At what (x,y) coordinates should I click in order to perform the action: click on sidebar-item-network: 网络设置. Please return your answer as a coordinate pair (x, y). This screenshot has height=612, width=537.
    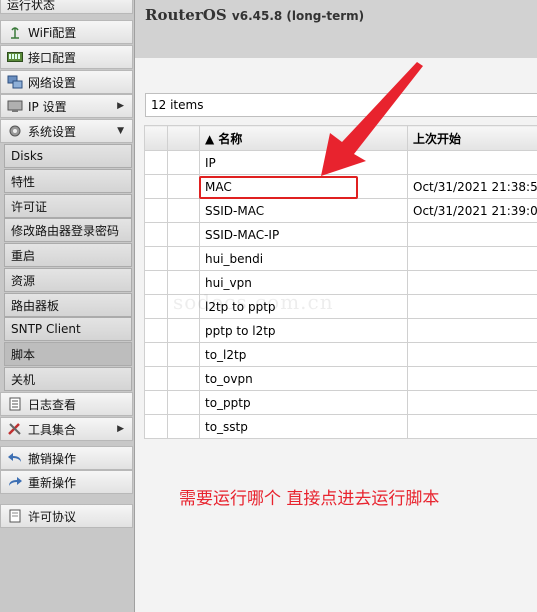
    Looking at the image, I should click on (66, 82).